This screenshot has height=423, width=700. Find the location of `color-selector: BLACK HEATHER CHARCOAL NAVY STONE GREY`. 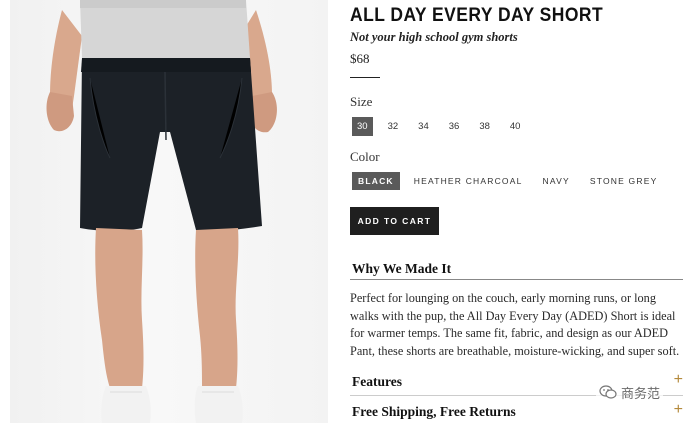

color-selector: BLACK HEATHER CHARCOAL NAVY STONE GREY is located at coordinates (511, 181).